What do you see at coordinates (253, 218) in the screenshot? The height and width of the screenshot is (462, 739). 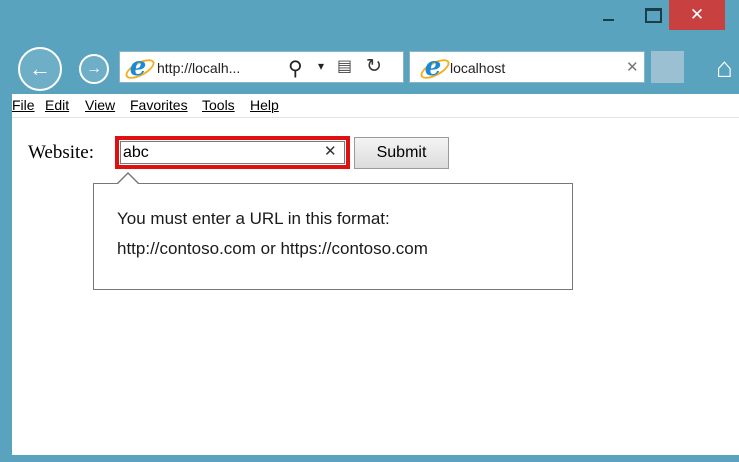 I see `tooltip-line-1: You must enter a URL in this format:` at bounding box center [253, 218].